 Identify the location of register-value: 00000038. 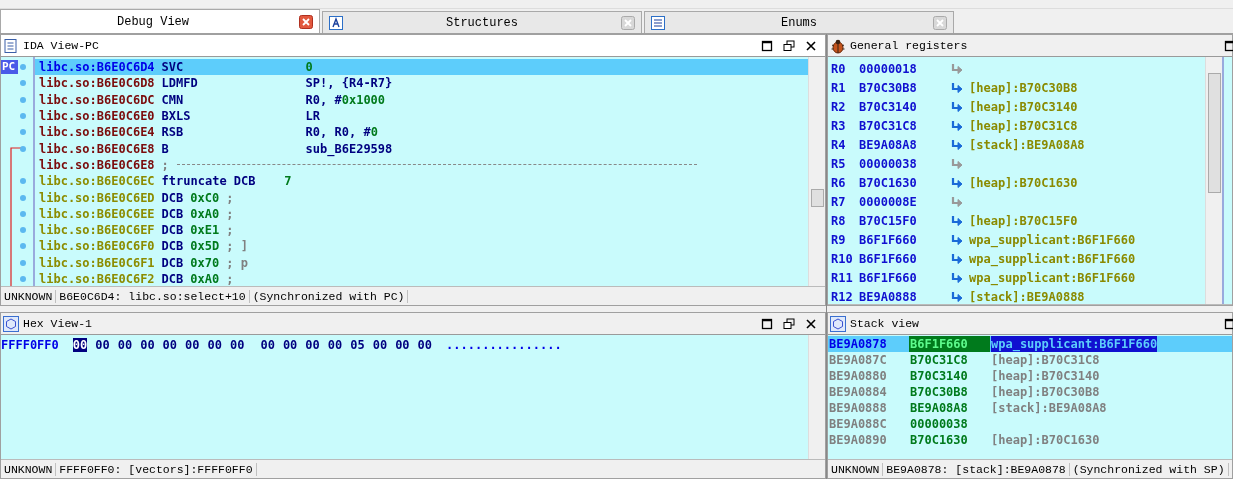
(905, 163).